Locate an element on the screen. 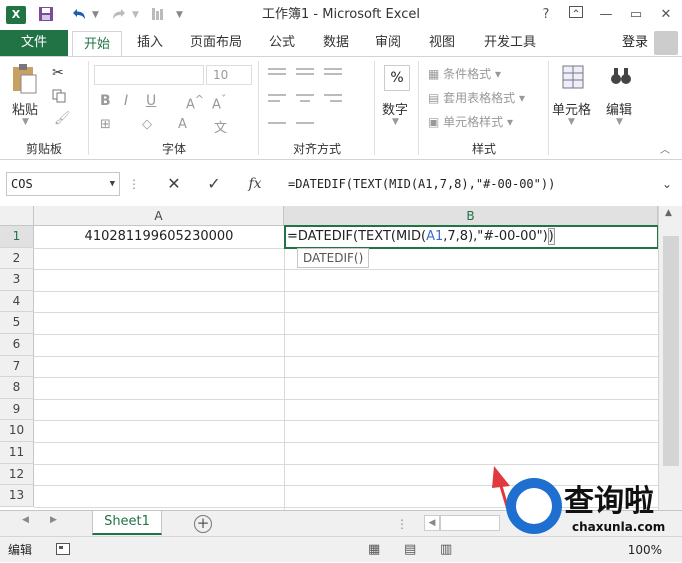 The height and width of the screenshot is (563, 682). tab-developer: 开发工具 is located at coordinates (510, 43).